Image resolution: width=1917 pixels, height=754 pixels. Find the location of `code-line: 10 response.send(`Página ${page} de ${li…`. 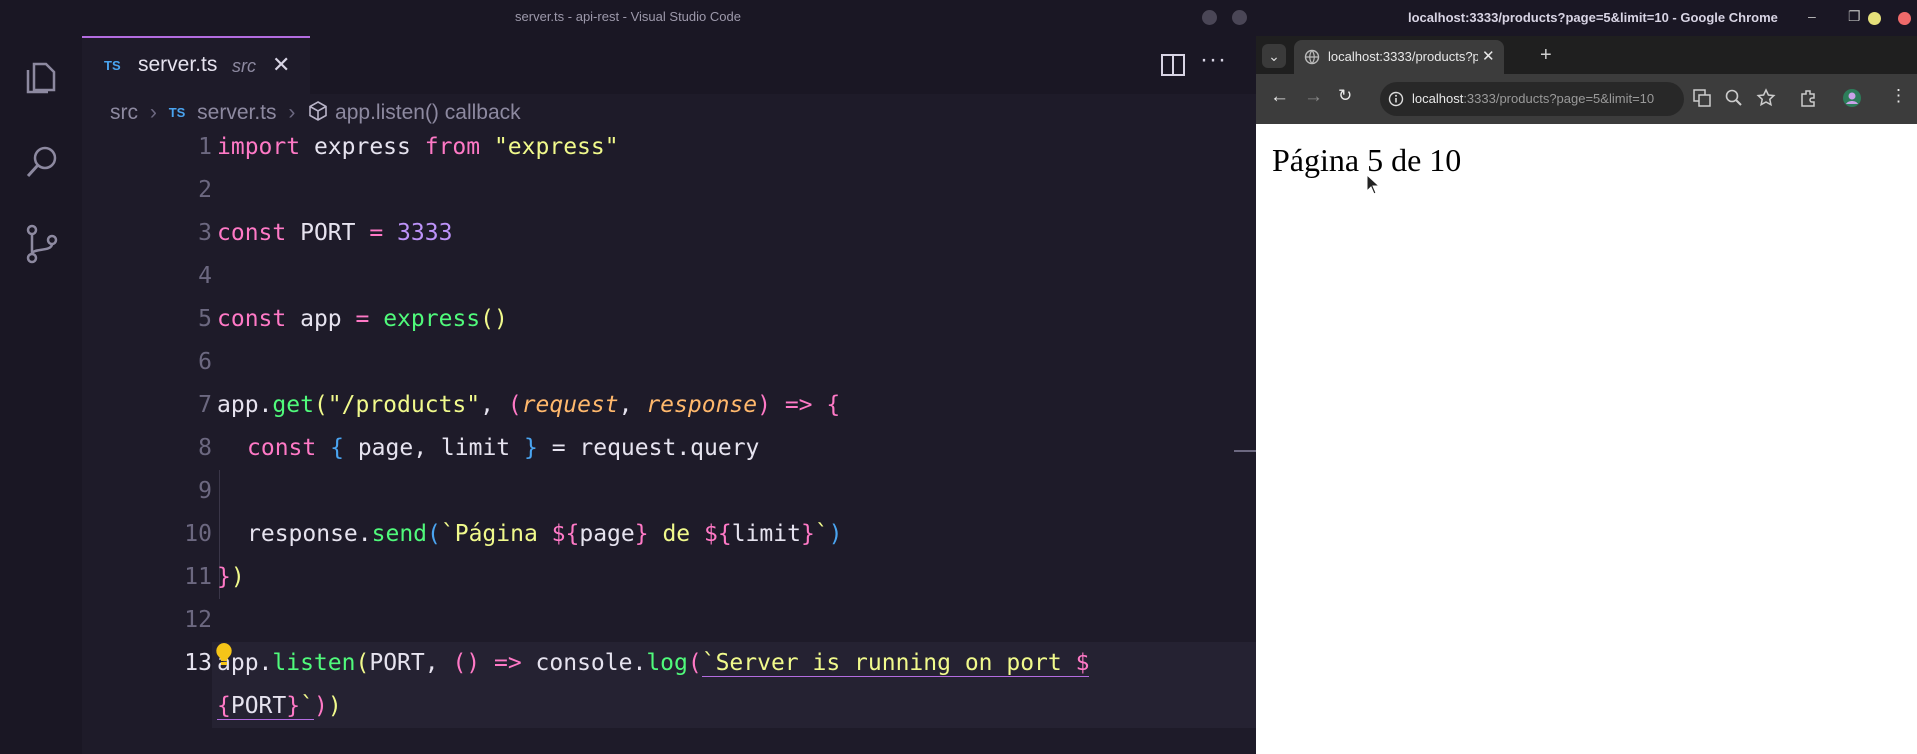

code-line: 10 response.send(`Página ${page} de ${li… is located at coordinates (669, 534).